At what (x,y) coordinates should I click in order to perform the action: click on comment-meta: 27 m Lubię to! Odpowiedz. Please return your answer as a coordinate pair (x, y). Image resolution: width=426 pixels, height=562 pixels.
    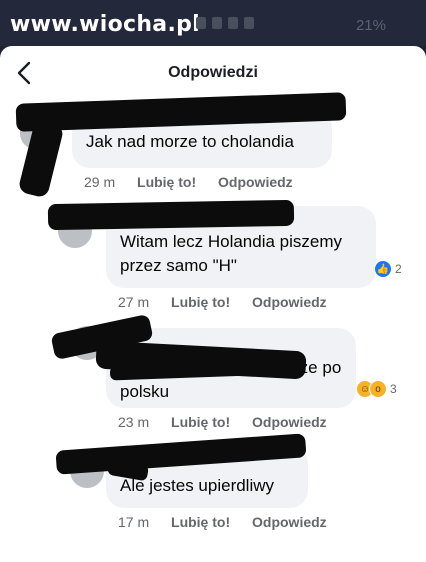
    Looking at the image, I should click on (231, 302).